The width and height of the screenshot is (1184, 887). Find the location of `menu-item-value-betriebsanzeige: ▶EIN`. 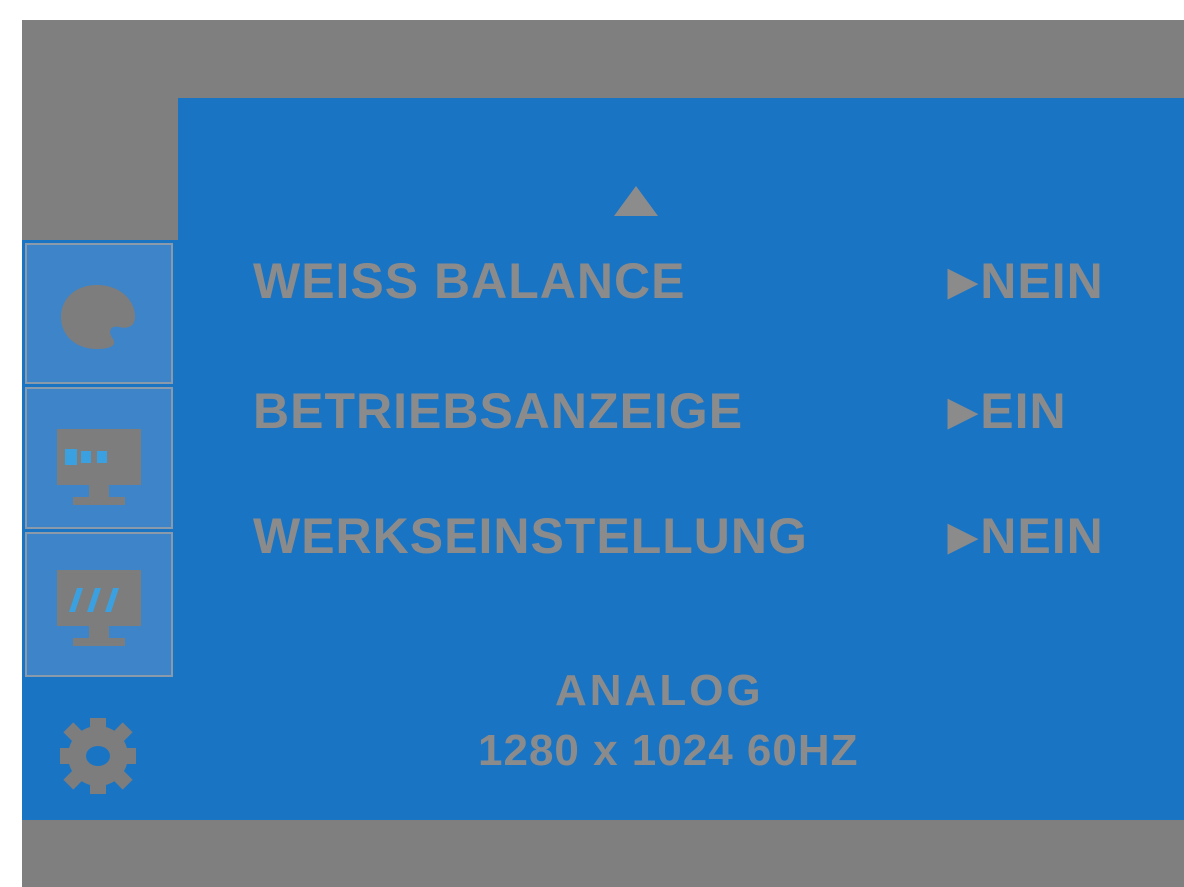

menu-item-value-betriebsanzeige: ▶EIN is located at coordinates (1007, 411).